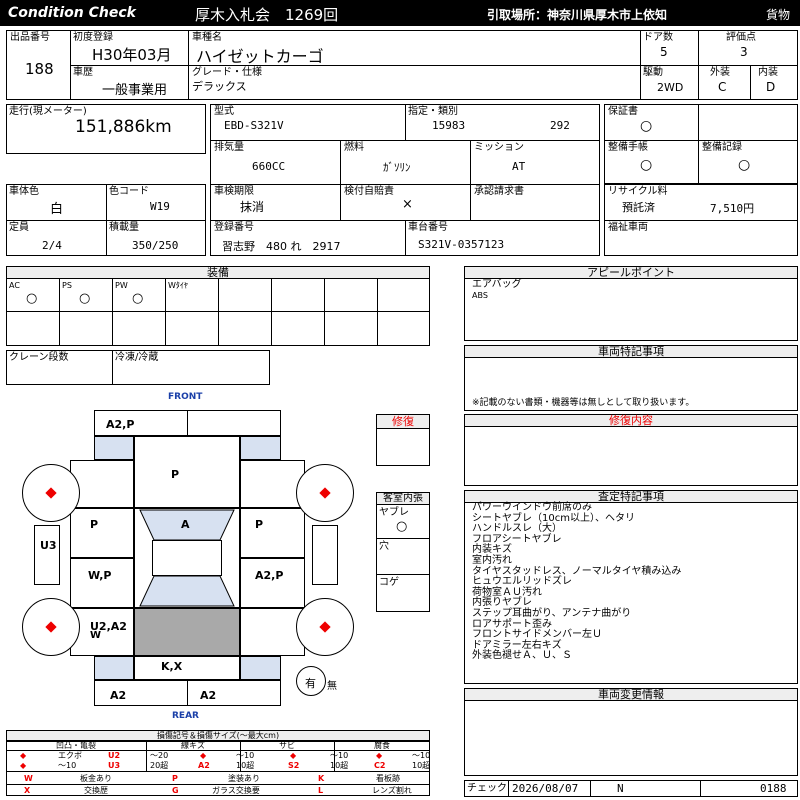  What do you see at coordinates (421, 755) in the screenshot?
I see `legend-r1-c9: 〜10` at bounding box center [421, 755].